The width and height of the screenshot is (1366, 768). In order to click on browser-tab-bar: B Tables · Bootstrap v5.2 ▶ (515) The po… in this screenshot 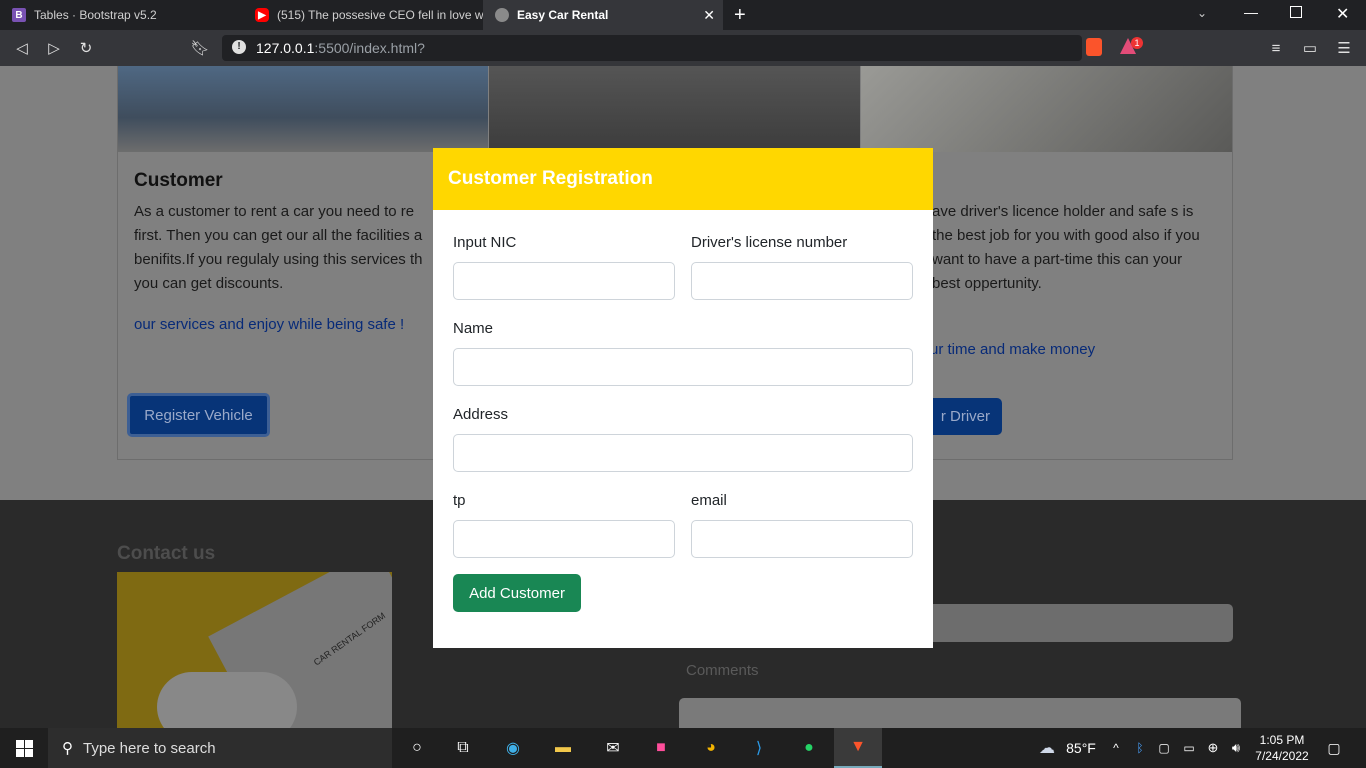, I will do `click(683, 15)`.